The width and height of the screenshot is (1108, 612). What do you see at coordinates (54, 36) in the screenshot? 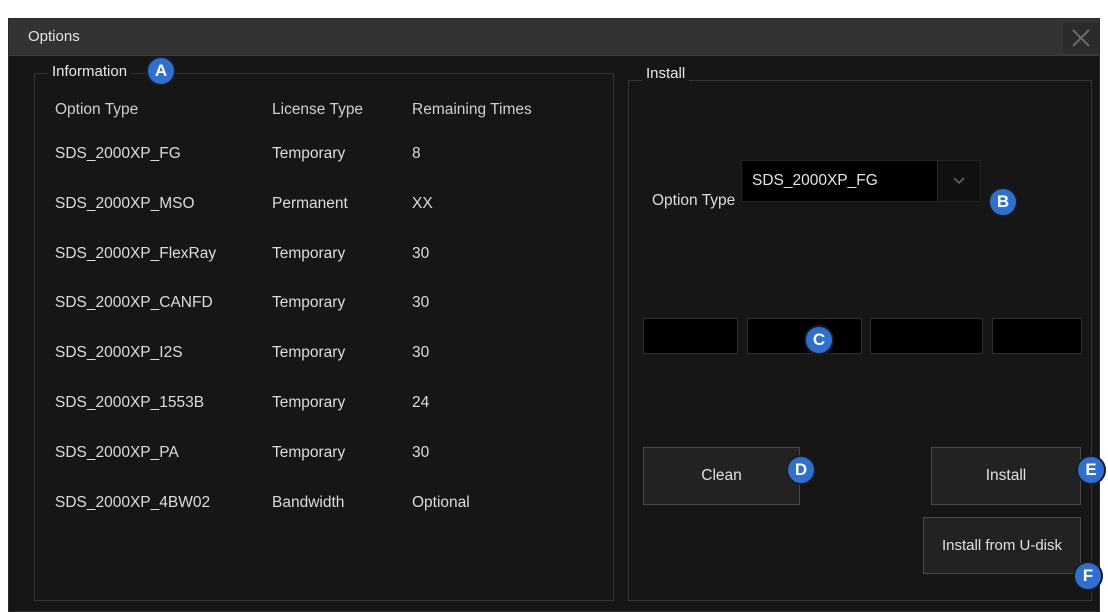
I see `dialog-title: Options` at bounding box center [54, 36].